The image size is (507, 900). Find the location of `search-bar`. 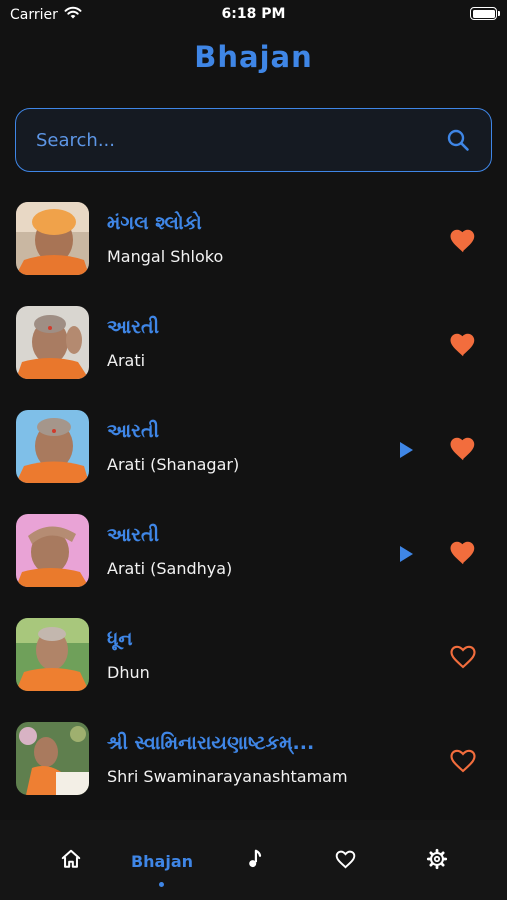

search-bar is located at coordinates (253, 140).